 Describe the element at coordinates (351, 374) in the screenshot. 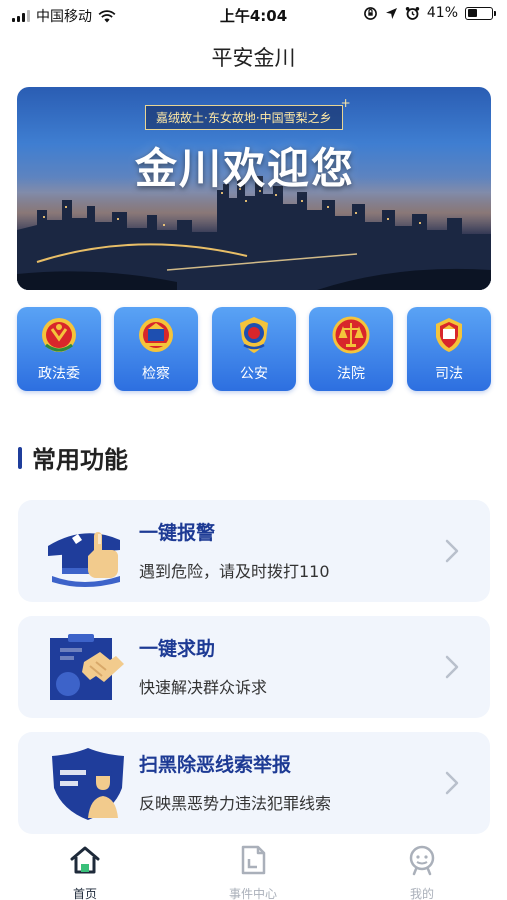

I see `shortcut-label: 法院` at that location.